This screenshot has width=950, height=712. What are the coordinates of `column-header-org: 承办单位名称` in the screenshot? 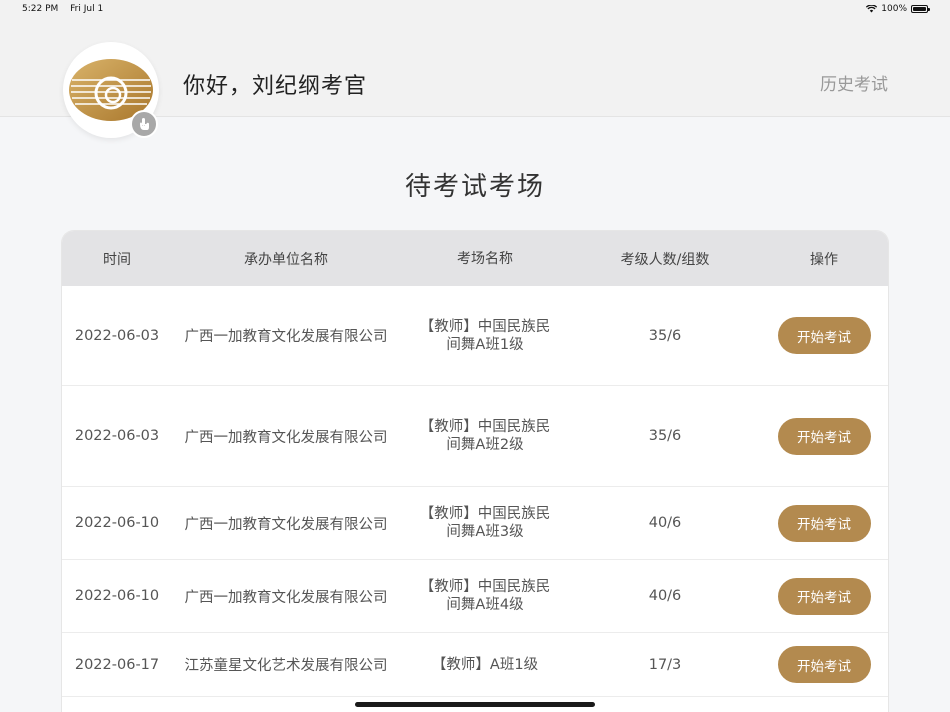 It's located at (286, 259).